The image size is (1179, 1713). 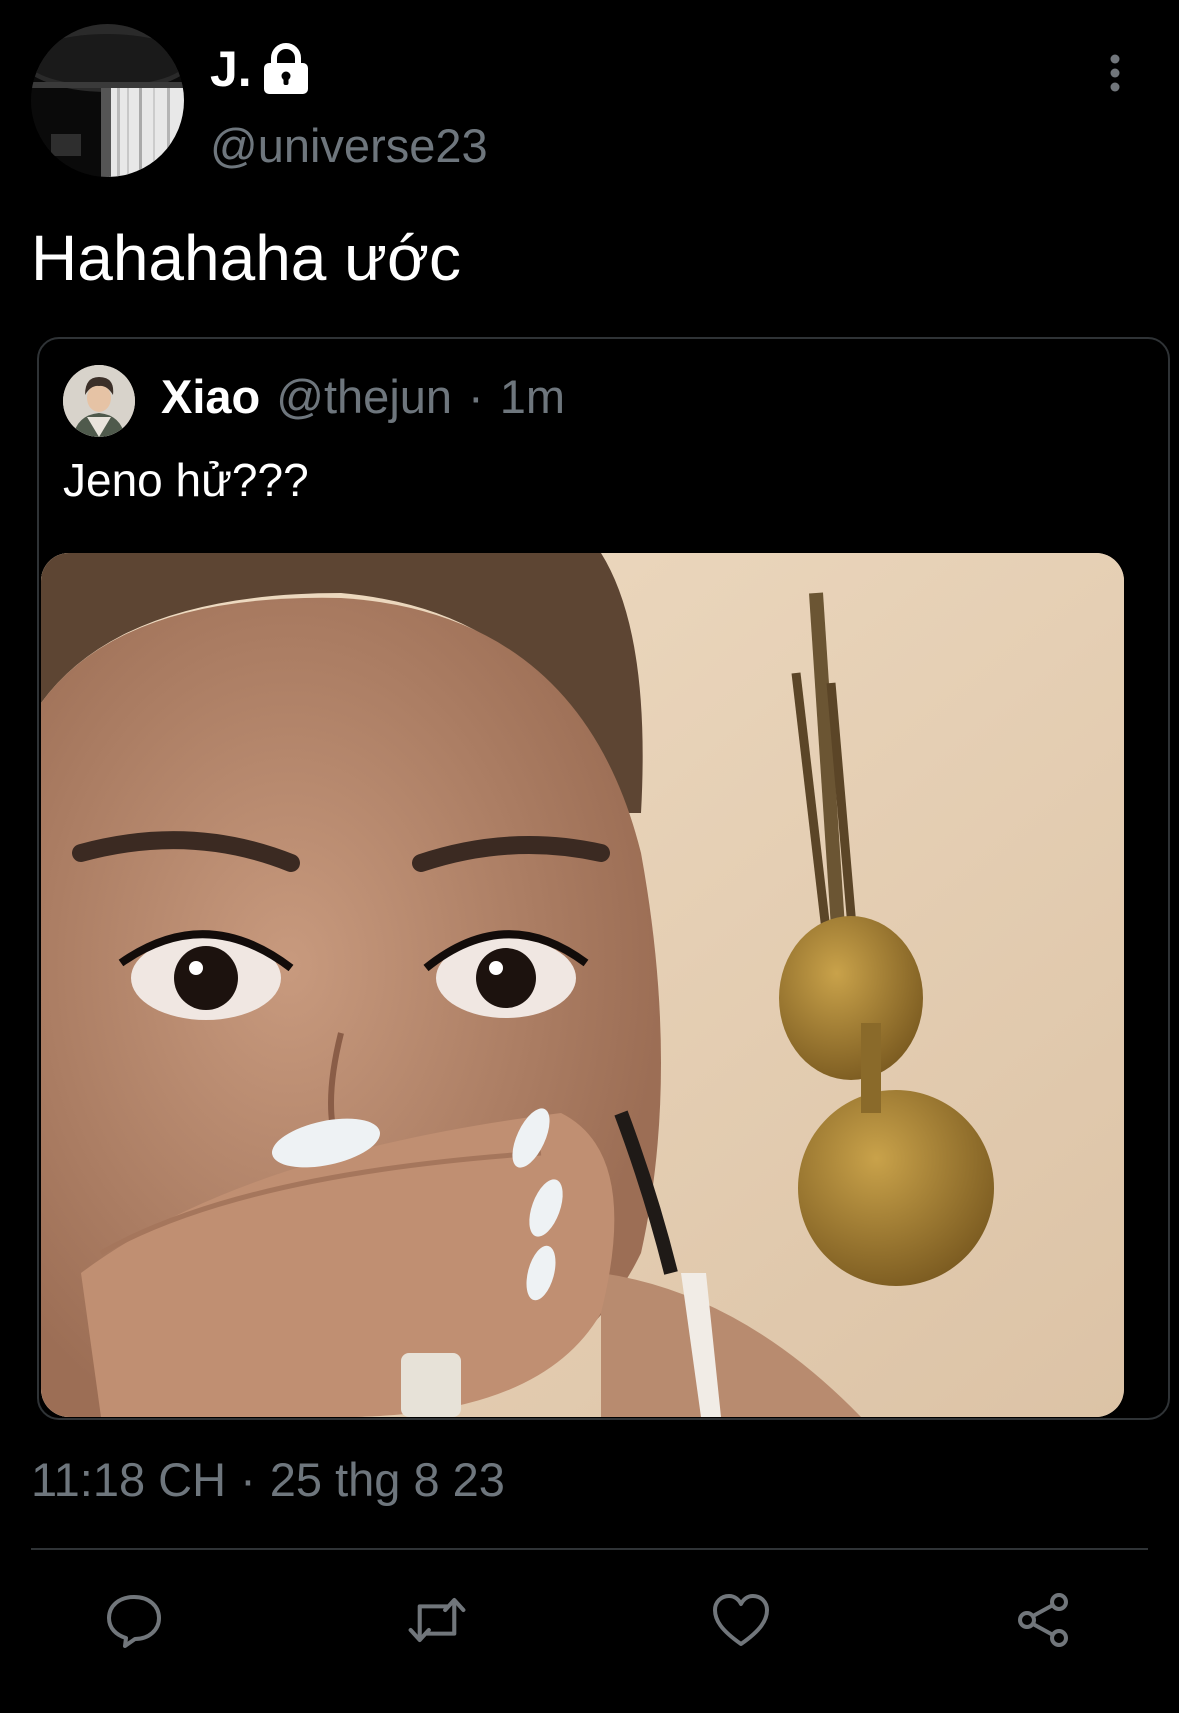 I want to click on quoted-tweet-header: Xiao @thejun · 1m, so click(x=363, y=396).